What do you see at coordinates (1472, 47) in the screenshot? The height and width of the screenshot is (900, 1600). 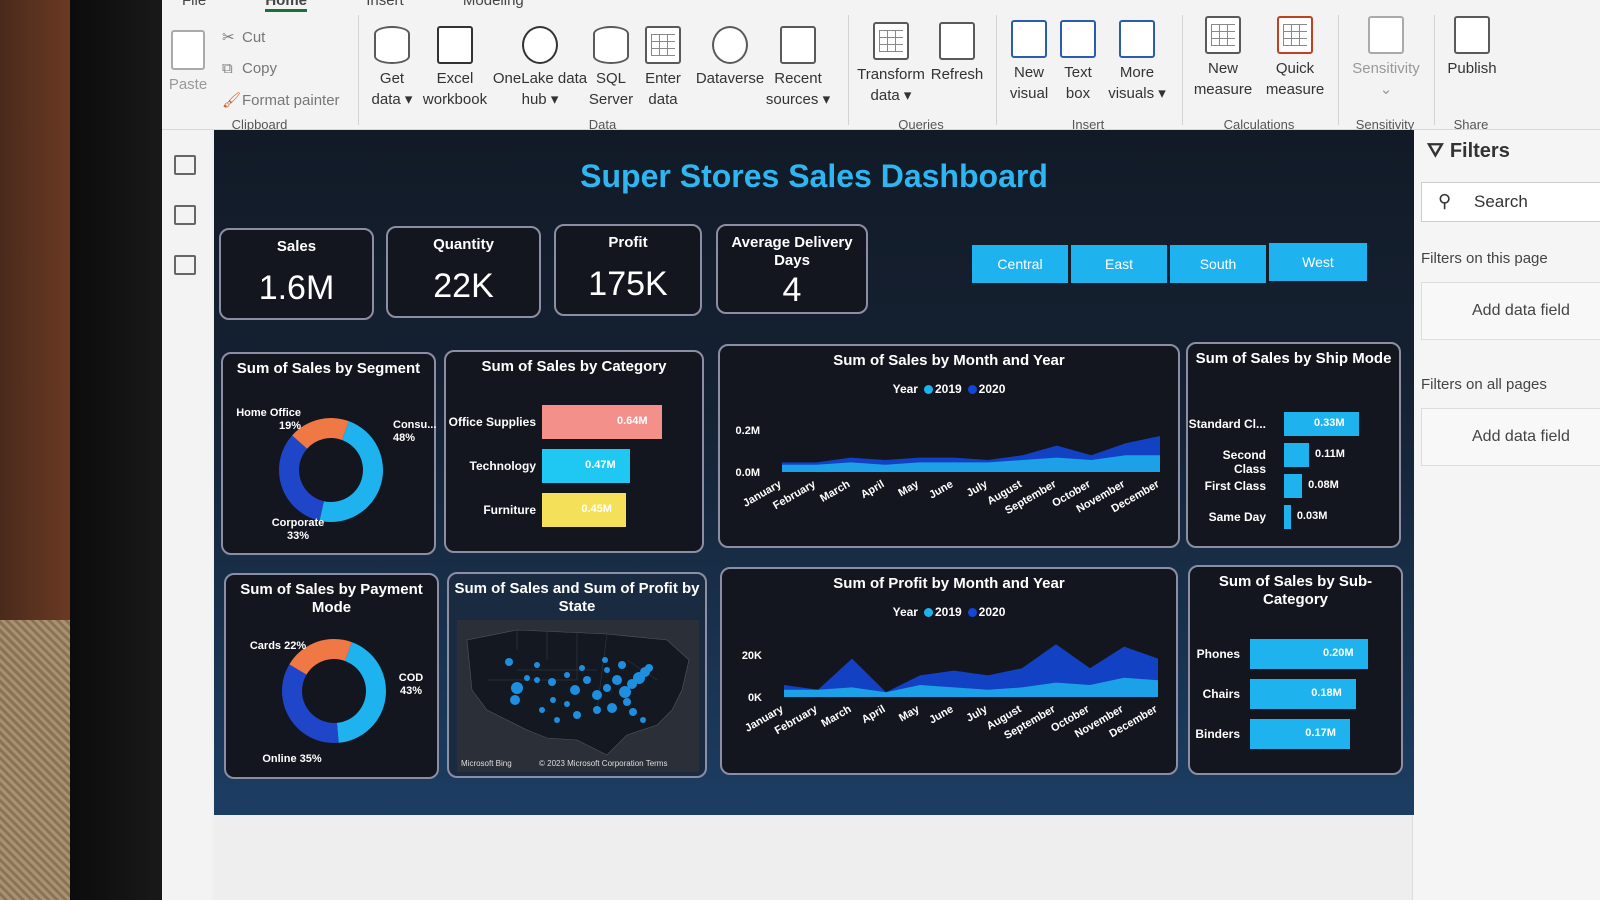 I see `publish-button: Publish` at bounding box center [1472, 47].